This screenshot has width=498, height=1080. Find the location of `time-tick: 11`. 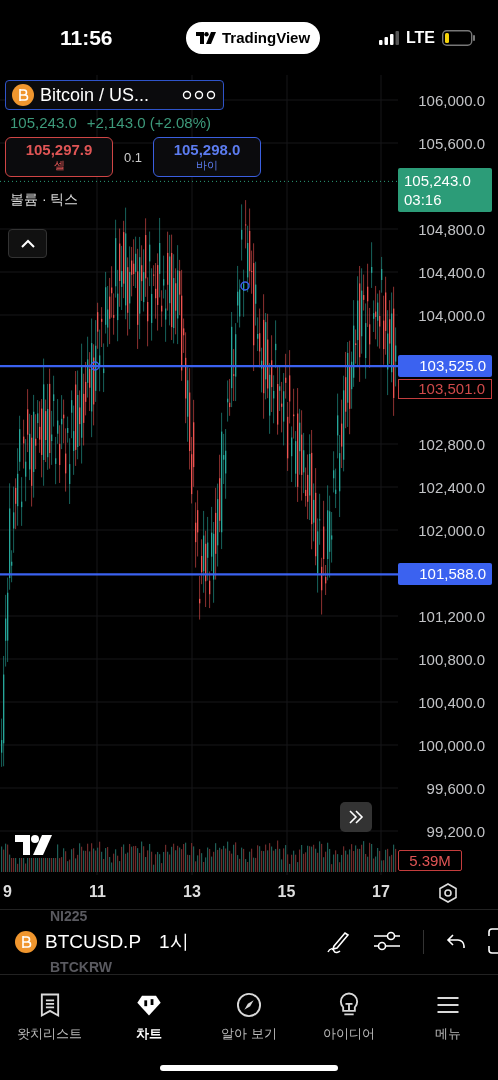

time-tick: 11 is located at coordinates (97, 892).